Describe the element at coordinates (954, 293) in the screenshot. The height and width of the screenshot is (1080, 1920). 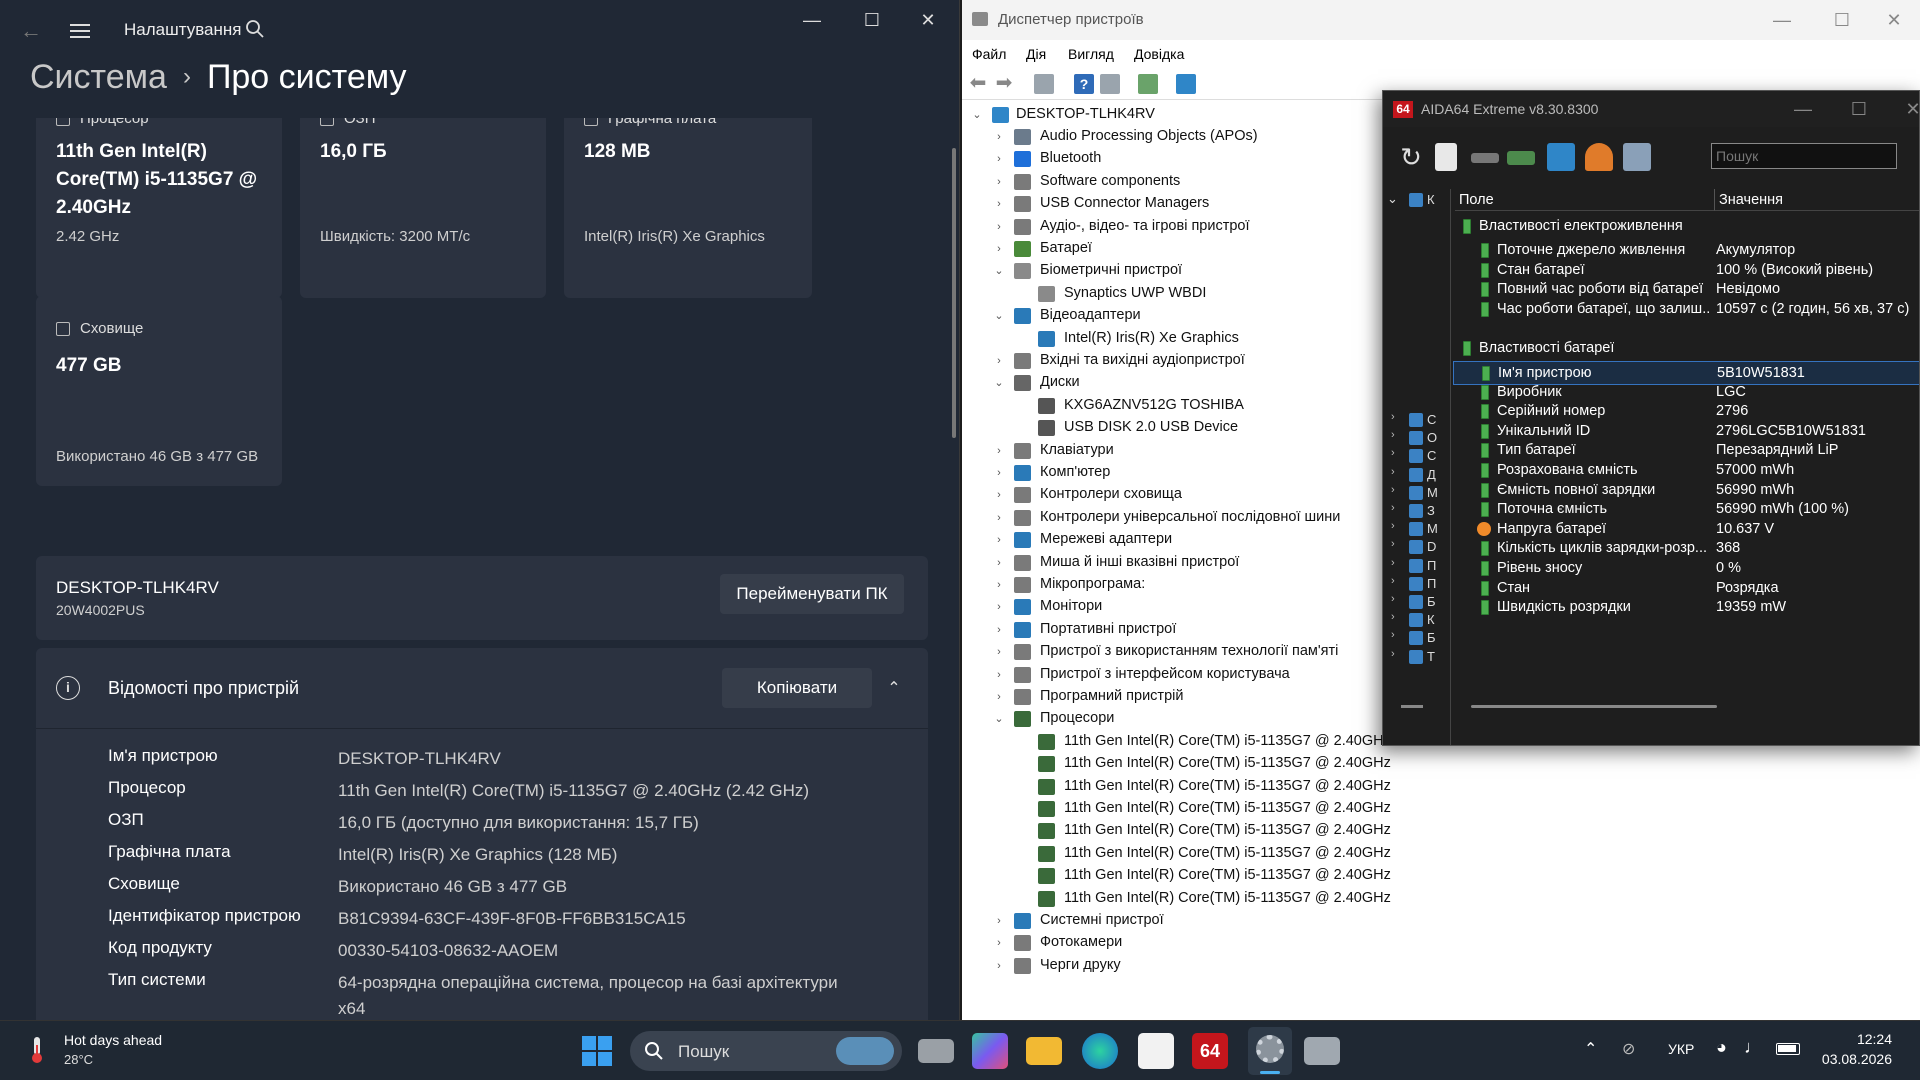
I see `scrollbar` at that location.